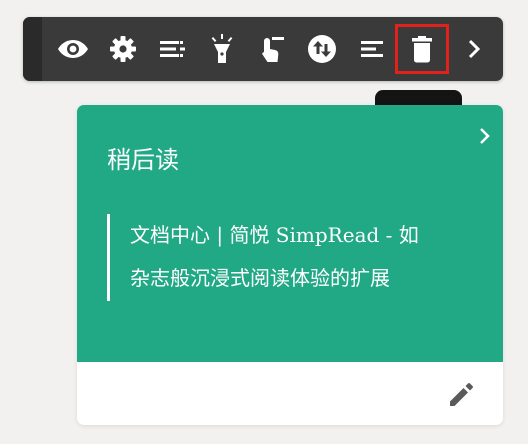 The width and height of the screenshot is (528, 444). I want to click on settings-button, so click(123, 49).